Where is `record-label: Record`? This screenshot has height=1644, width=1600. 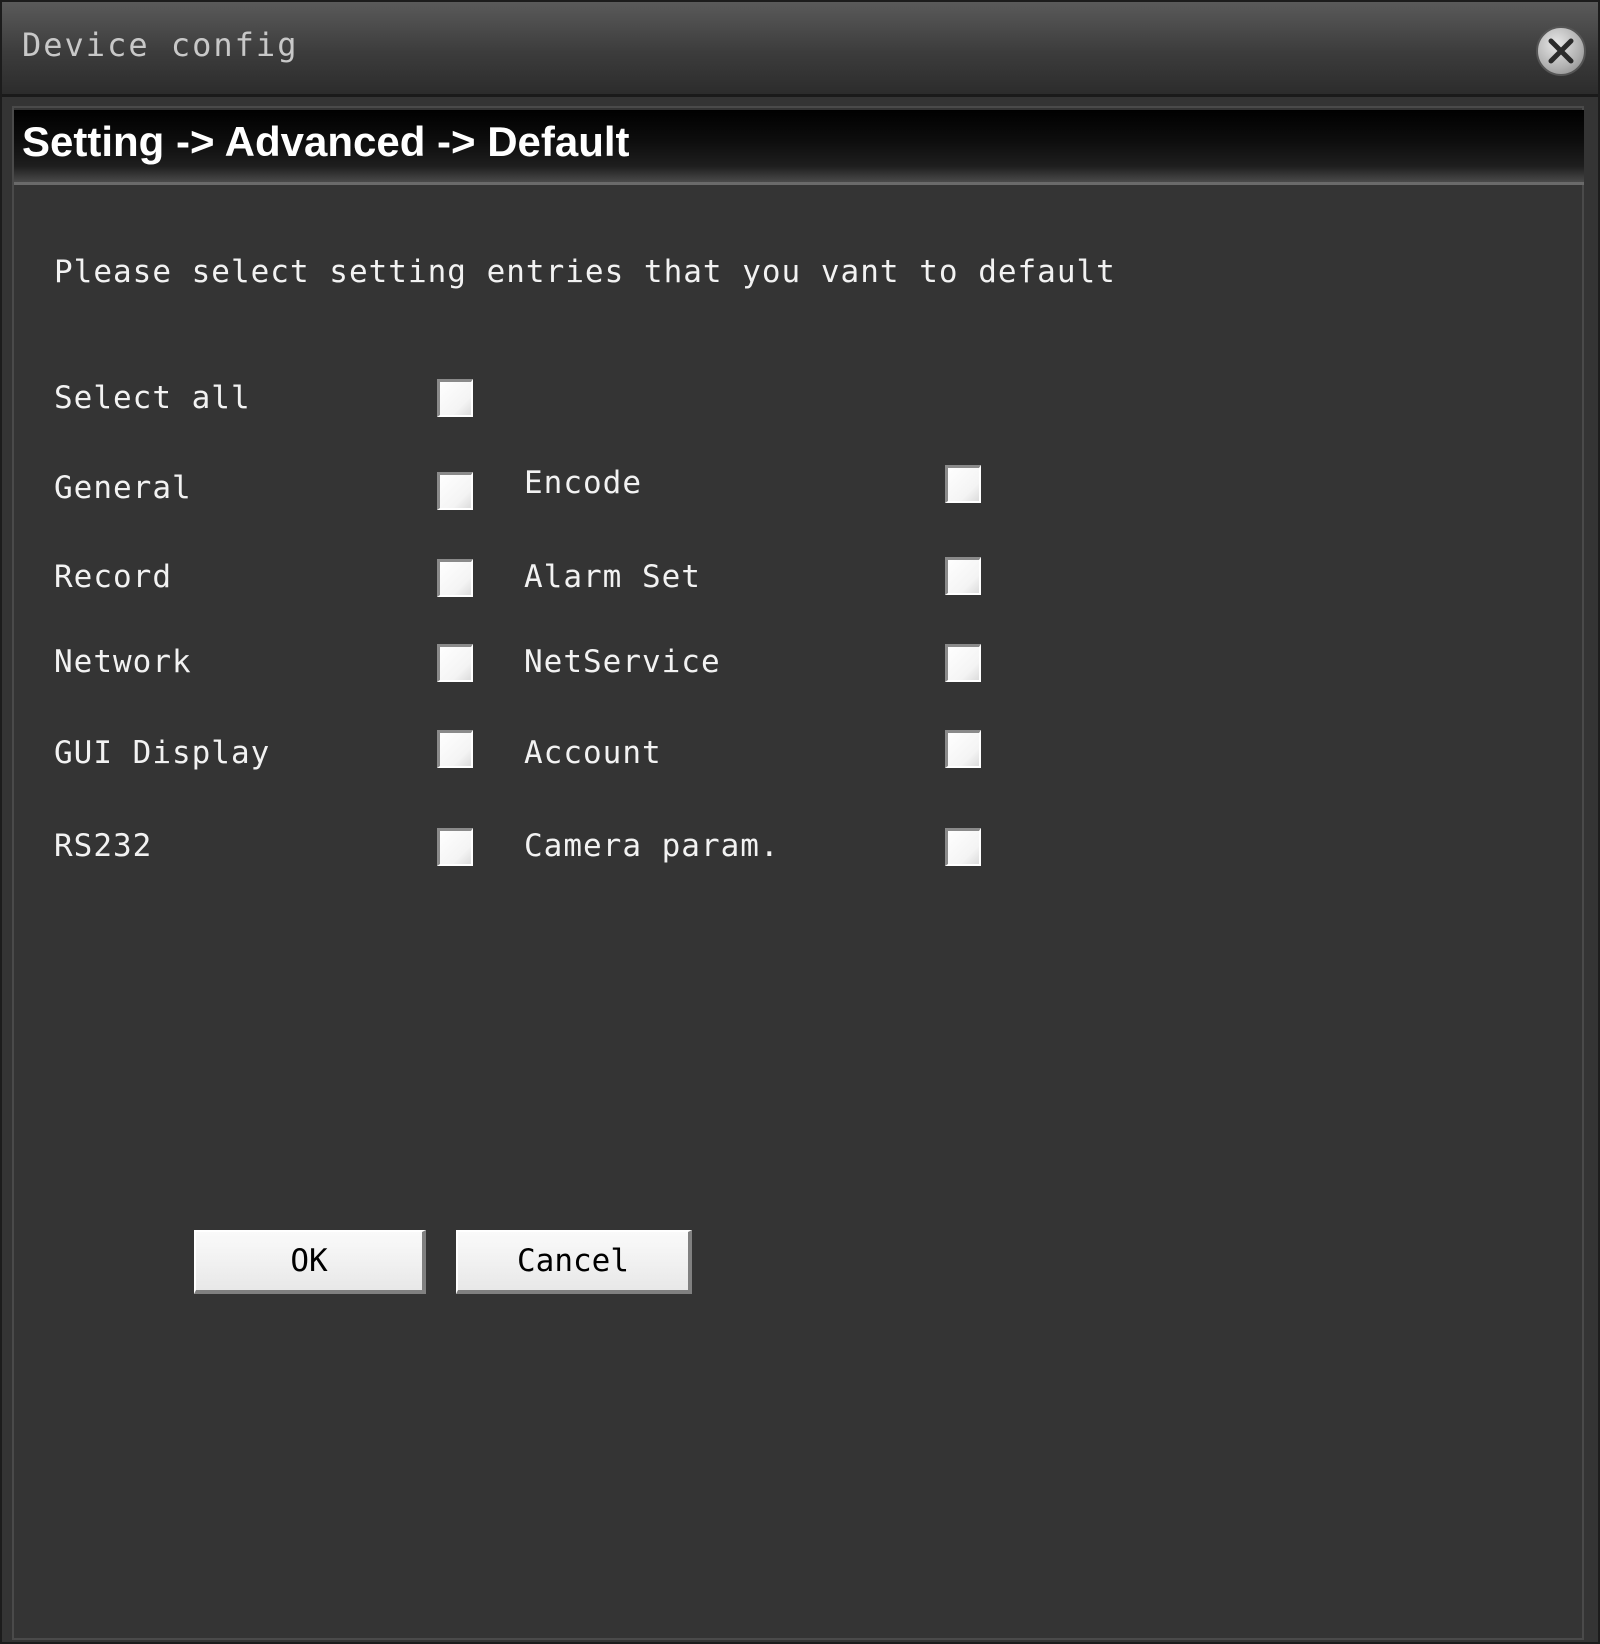 record-label: Record is located at coordinates (113, 577).